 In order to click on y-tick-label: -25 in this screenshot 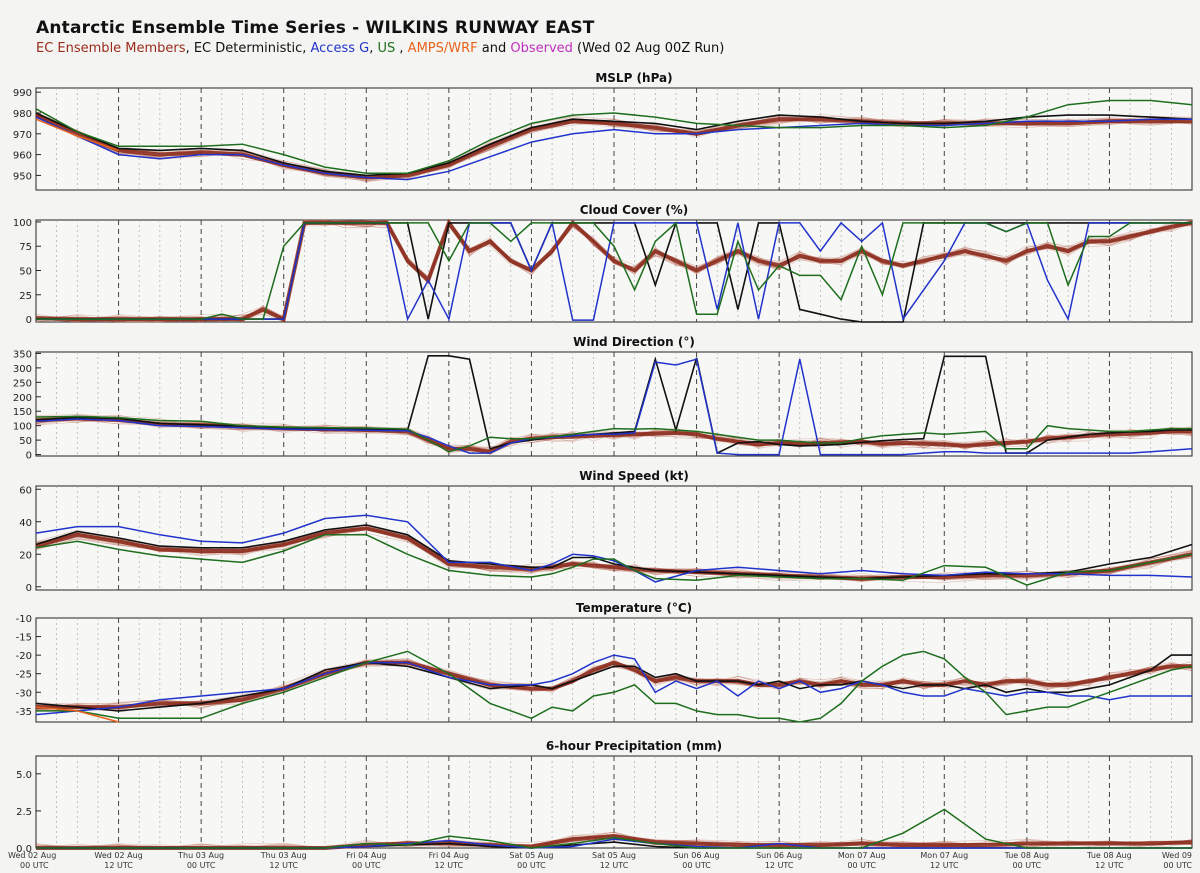, I will do `click(24, 675)`.